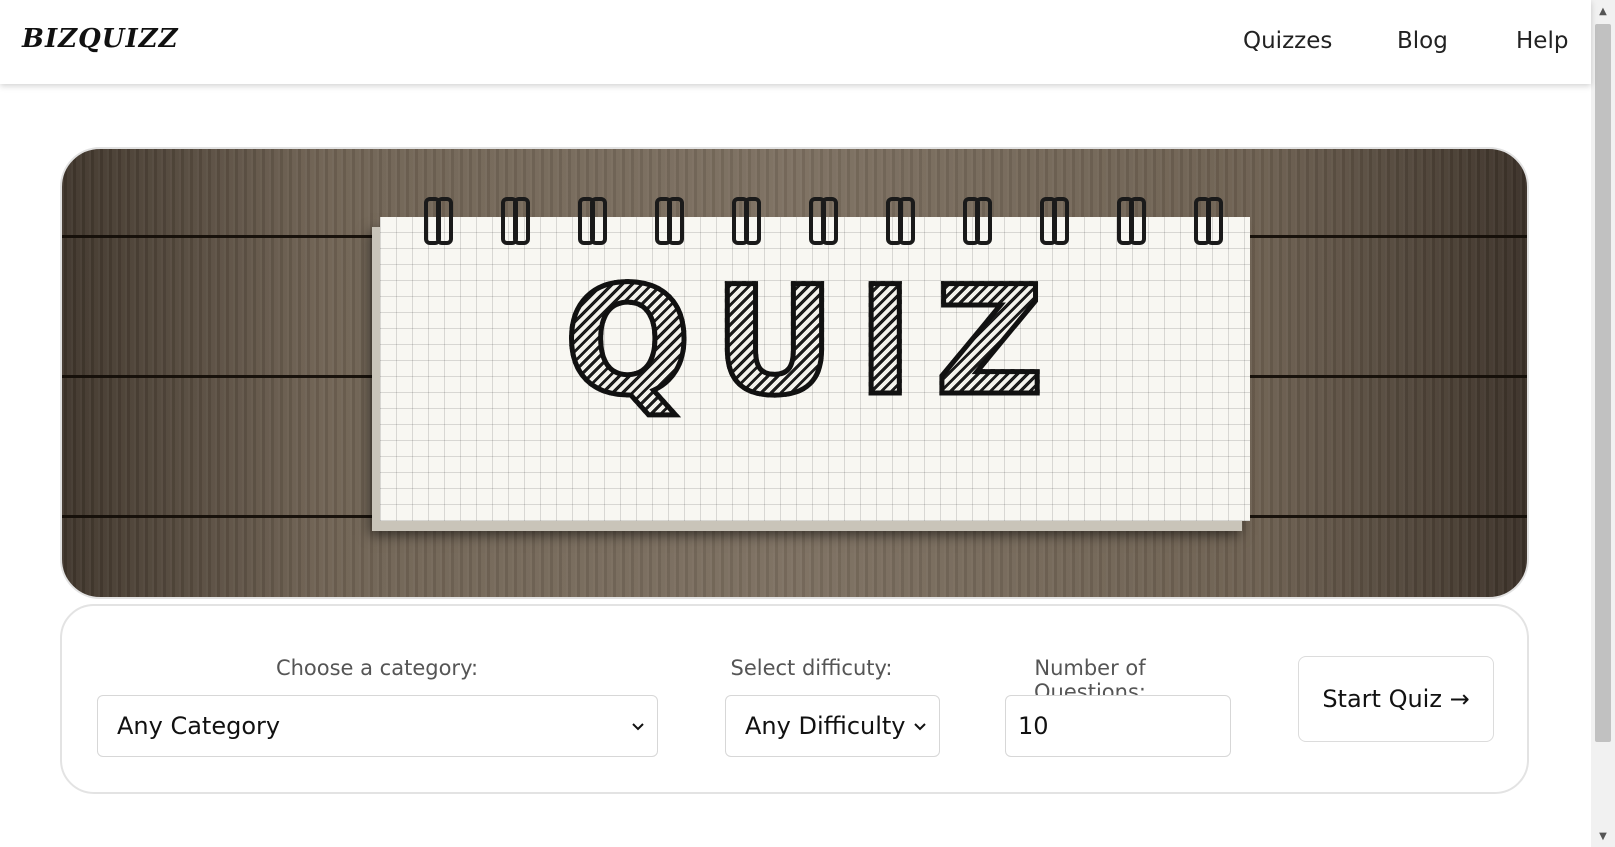 The height and width of the screenshot is (847, 1615). Describe the element at coordinates (1287, 41) in the screenshot. I see `nav-link-quizzes: Quizzes` at that location.